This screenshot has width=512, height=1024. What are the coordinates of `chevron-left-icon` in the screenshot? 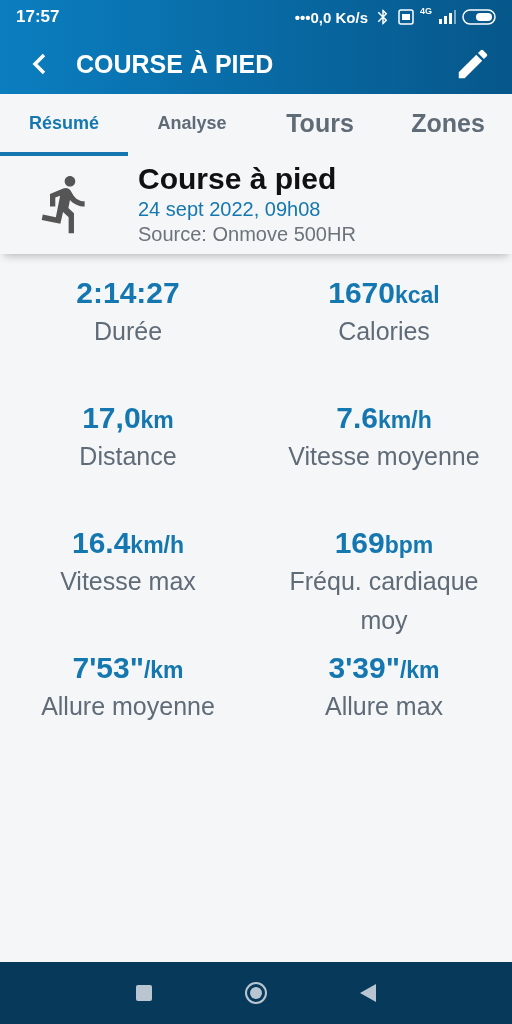 It's located at (39, 64).